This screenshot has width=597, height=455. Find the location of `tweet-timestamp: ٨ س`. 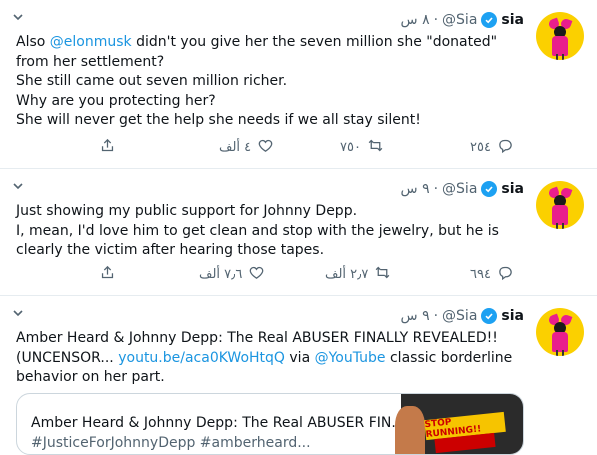

tweet-timestamp: ٨ س is located at coordinates (415, 20).